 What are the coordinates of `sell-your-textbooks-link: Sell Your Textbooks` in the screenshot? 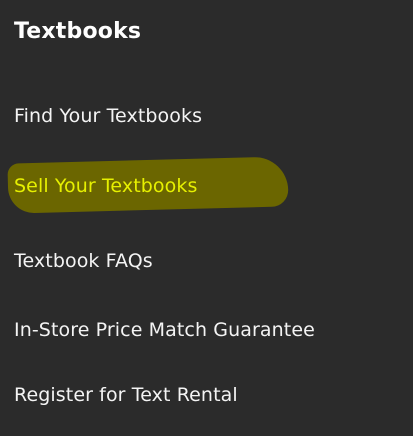 It's located at (106, 186).